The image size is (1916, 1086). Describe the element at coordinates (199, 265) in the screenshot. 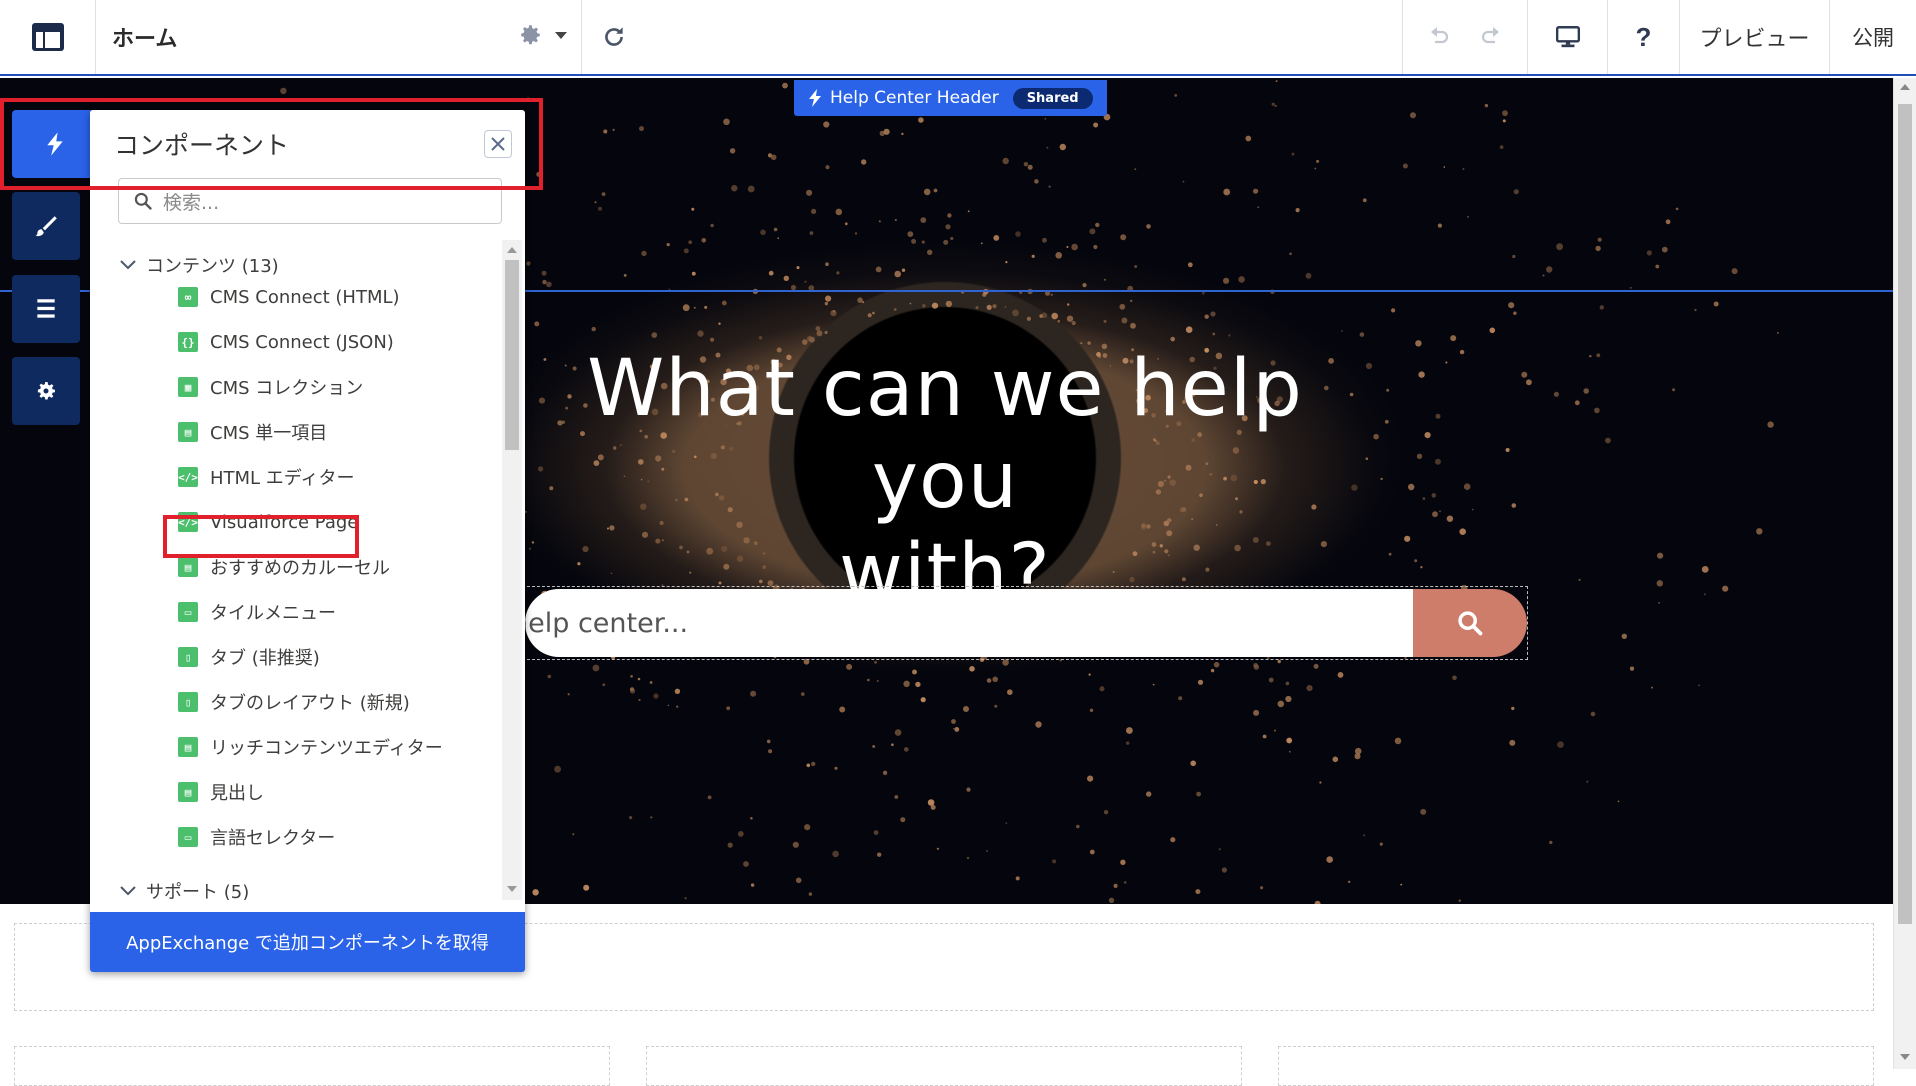

I see `category-content: コンテンツ (13)` at that location.